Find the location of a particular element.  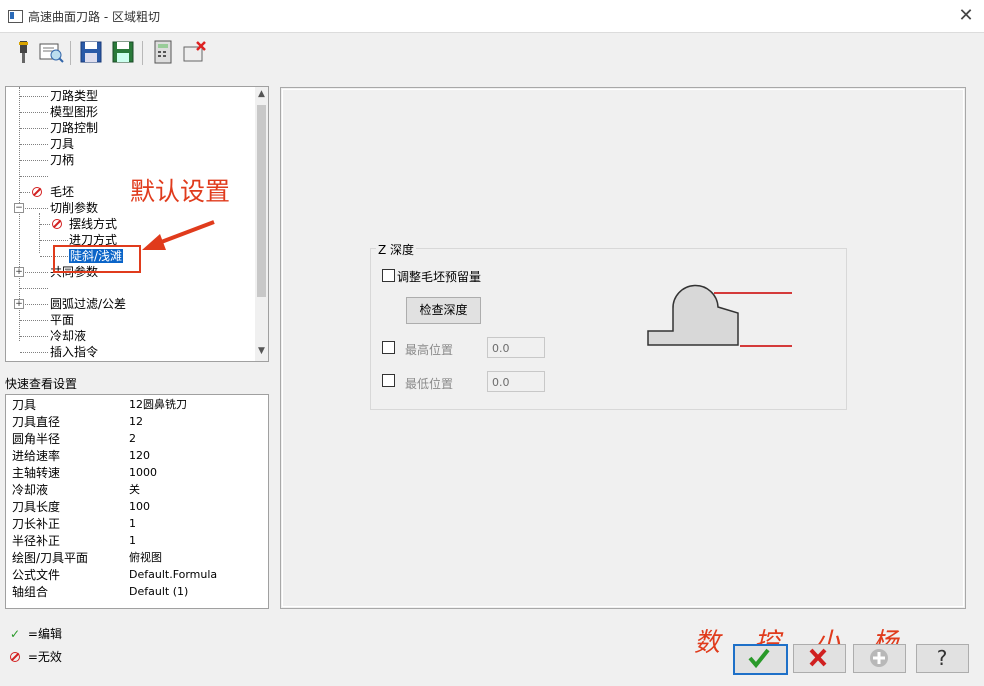

save-as-icon is located at coordinates (123, 52).